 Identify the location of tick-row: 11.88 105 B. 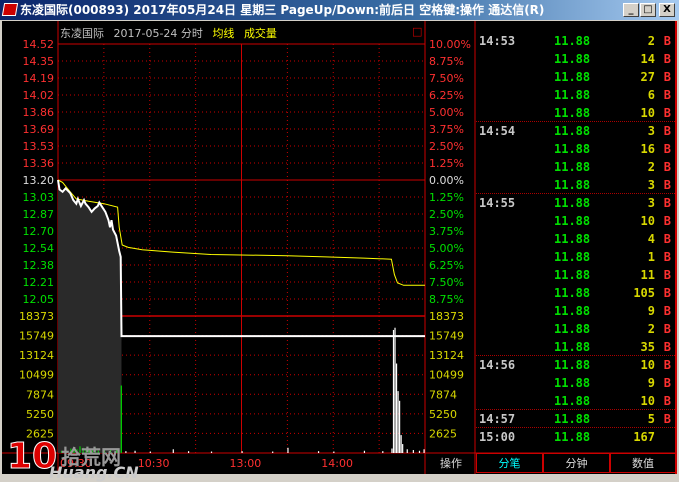
(575, 293).